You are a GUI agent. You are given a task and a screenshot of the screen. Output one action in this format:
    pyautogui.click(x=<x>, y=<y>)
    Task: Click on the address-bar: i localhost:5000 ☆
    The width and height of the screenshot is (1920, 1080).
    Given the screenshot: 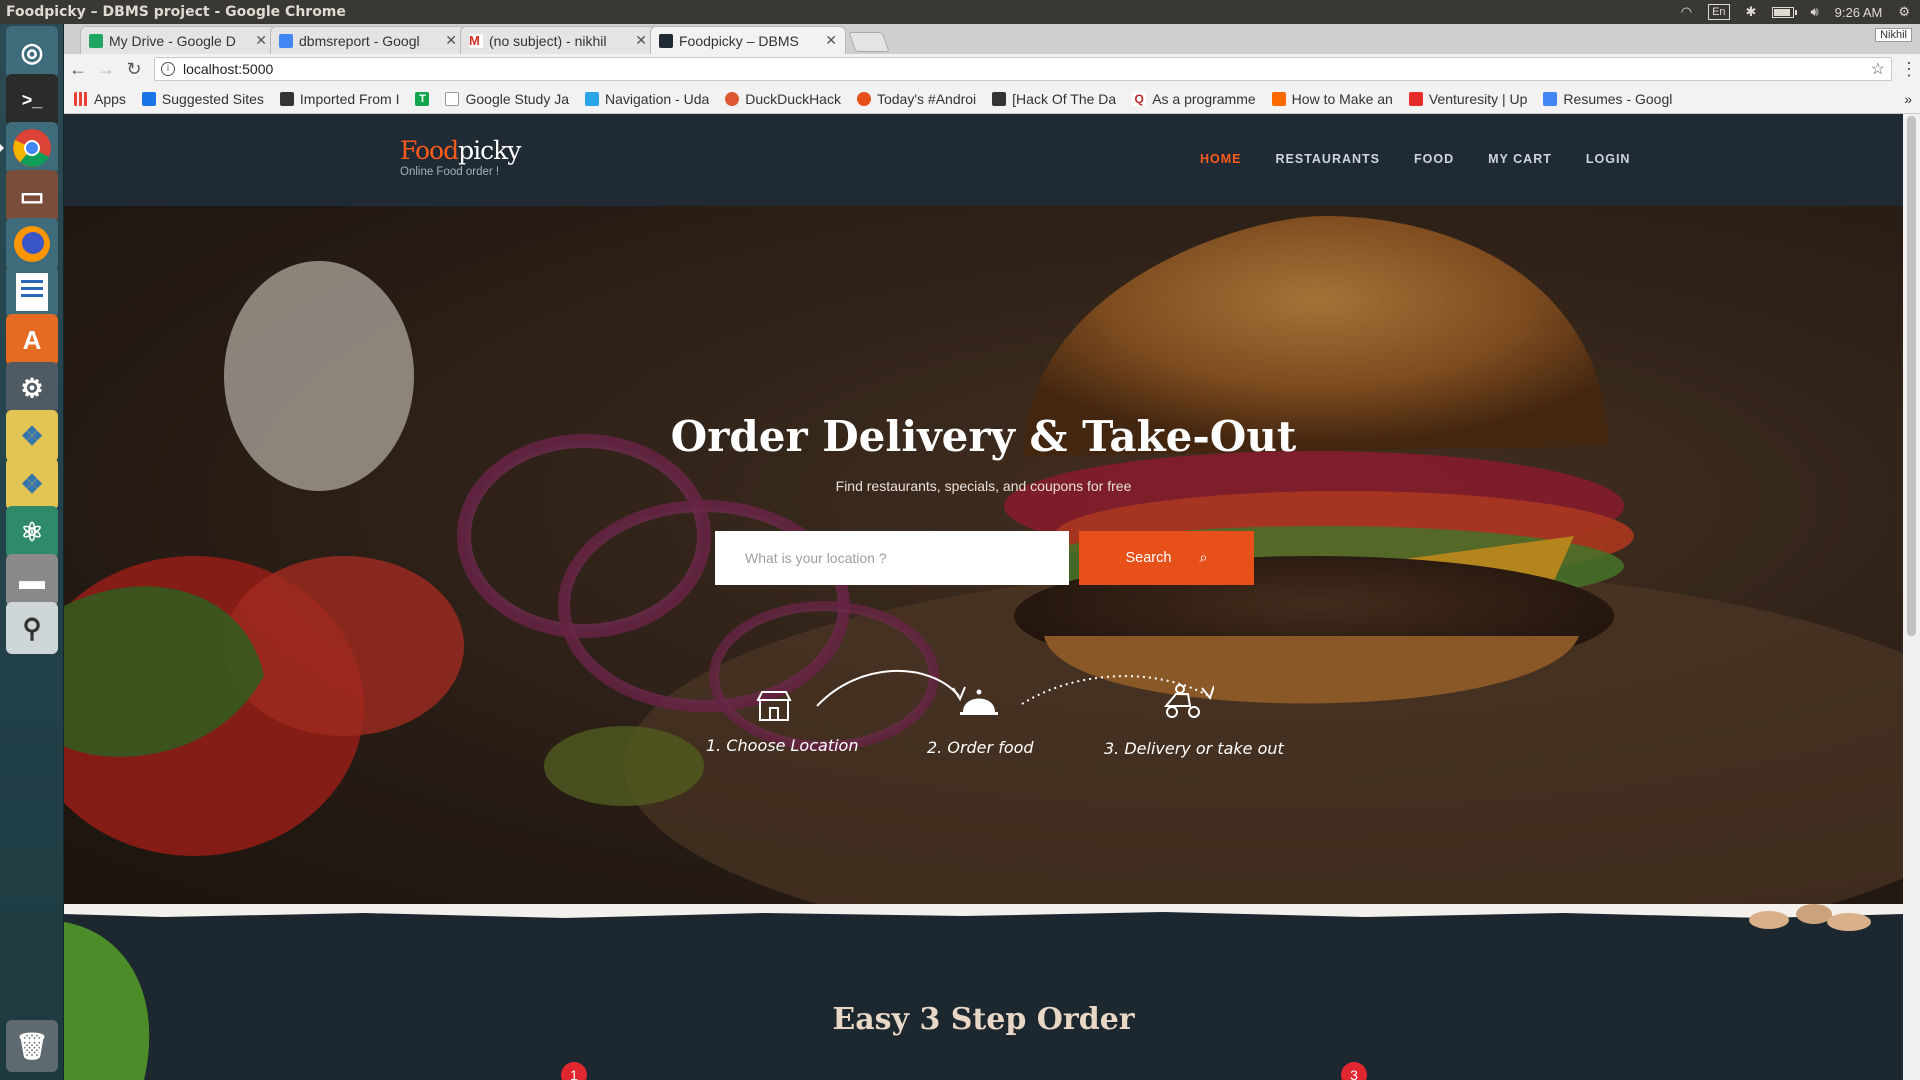 What is the action you would take?
    pyautogui.click(x=1023, y=69)
    